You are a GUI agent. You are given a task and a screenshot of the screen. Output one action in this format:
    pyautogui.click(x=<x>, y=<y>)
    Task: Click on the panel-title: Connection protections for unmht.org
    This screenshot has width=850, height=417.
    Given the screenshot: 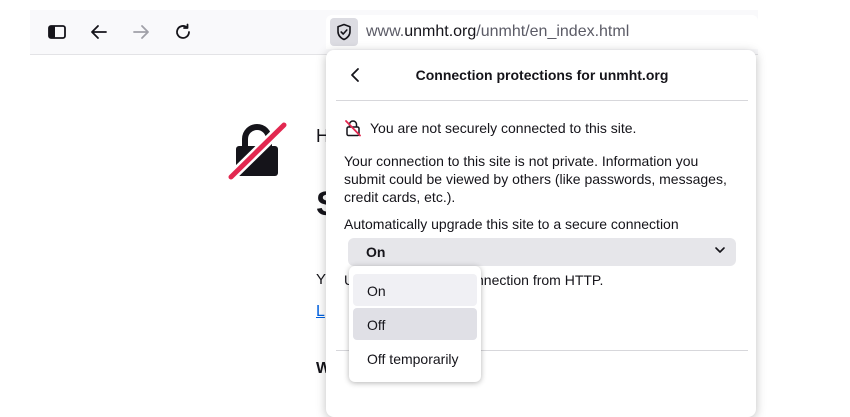 What is the action you would take?
    pyautogui.click(x=542, y=75)
    